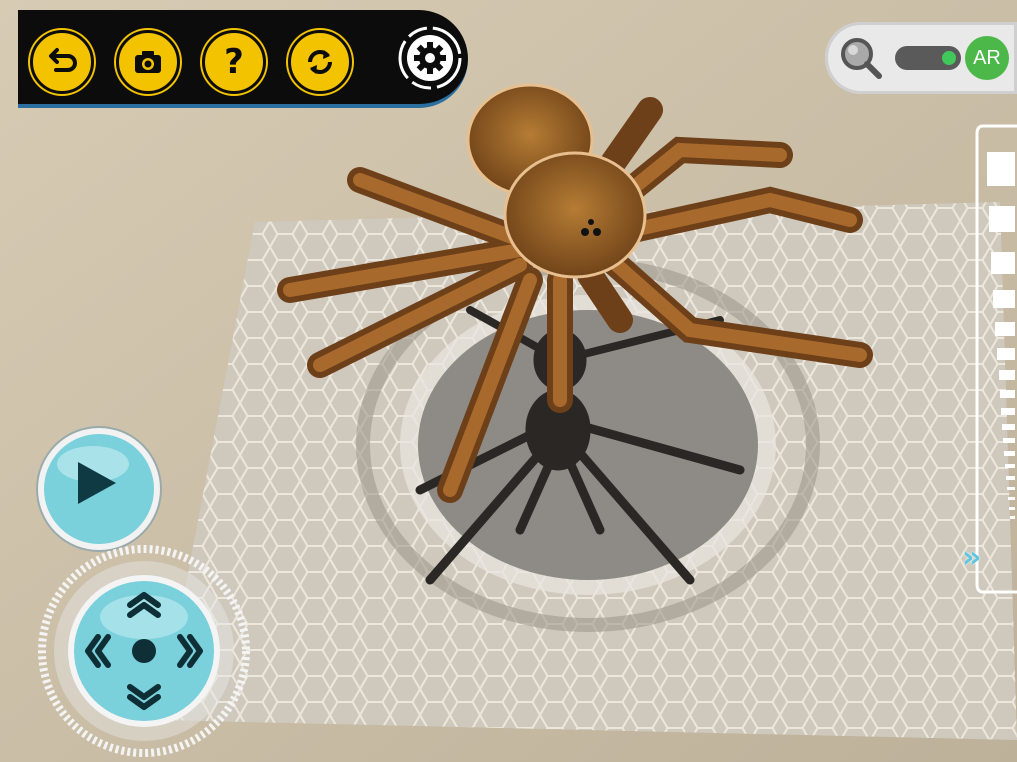  I want to click on magnifier-icon, so click(861, 58).